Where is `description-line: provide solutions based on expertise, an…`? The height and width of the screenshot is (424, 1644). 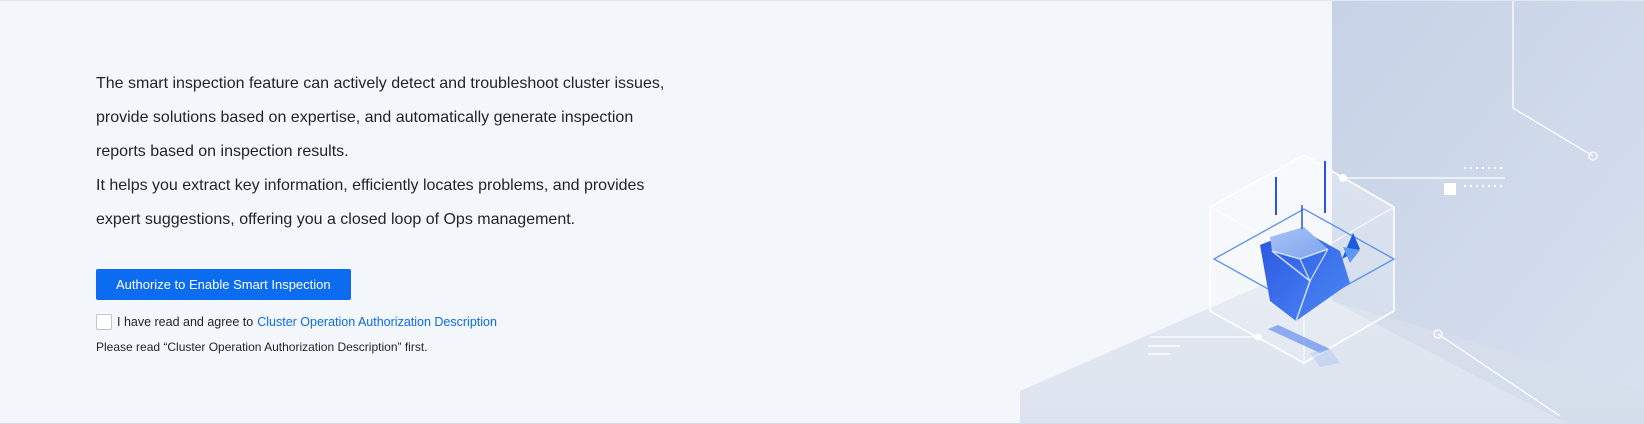
description-line: provide solutions based on expertise, an… is located at coordinates (365, 117).